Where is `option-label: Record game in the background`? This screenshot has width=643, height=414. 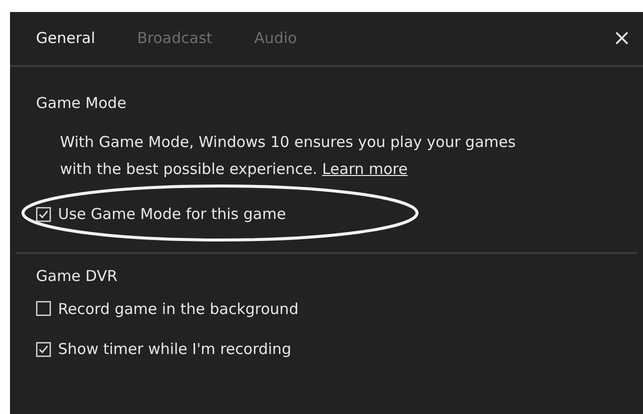 option-label: Record game in the background is located at coordinates (178, 309).